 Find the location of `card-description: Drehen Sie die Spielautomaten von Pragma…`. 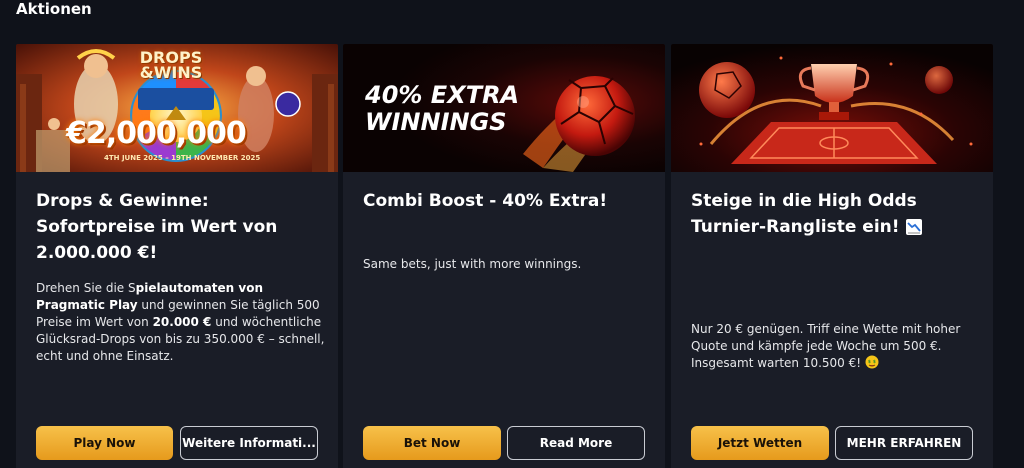

card-description: Drehen Sie die Spielautomaten von Pragma… is located at coordinates (180, 322).